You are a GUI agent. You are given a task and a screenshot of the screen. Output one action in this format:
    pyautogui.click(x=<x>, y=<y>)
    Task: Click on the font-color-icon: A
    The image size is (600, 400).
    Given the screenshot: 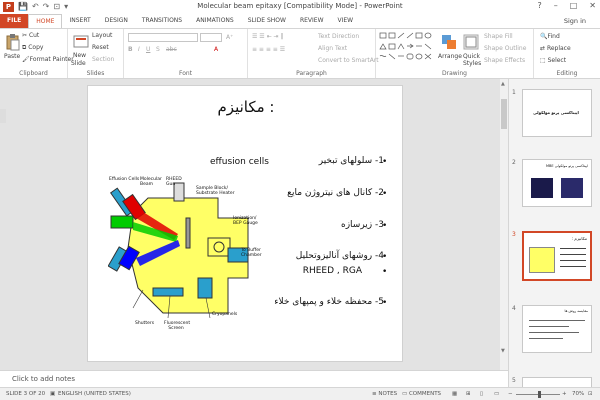 What is the action you would take?
    pyautogui.click(x=216, y=49)
    